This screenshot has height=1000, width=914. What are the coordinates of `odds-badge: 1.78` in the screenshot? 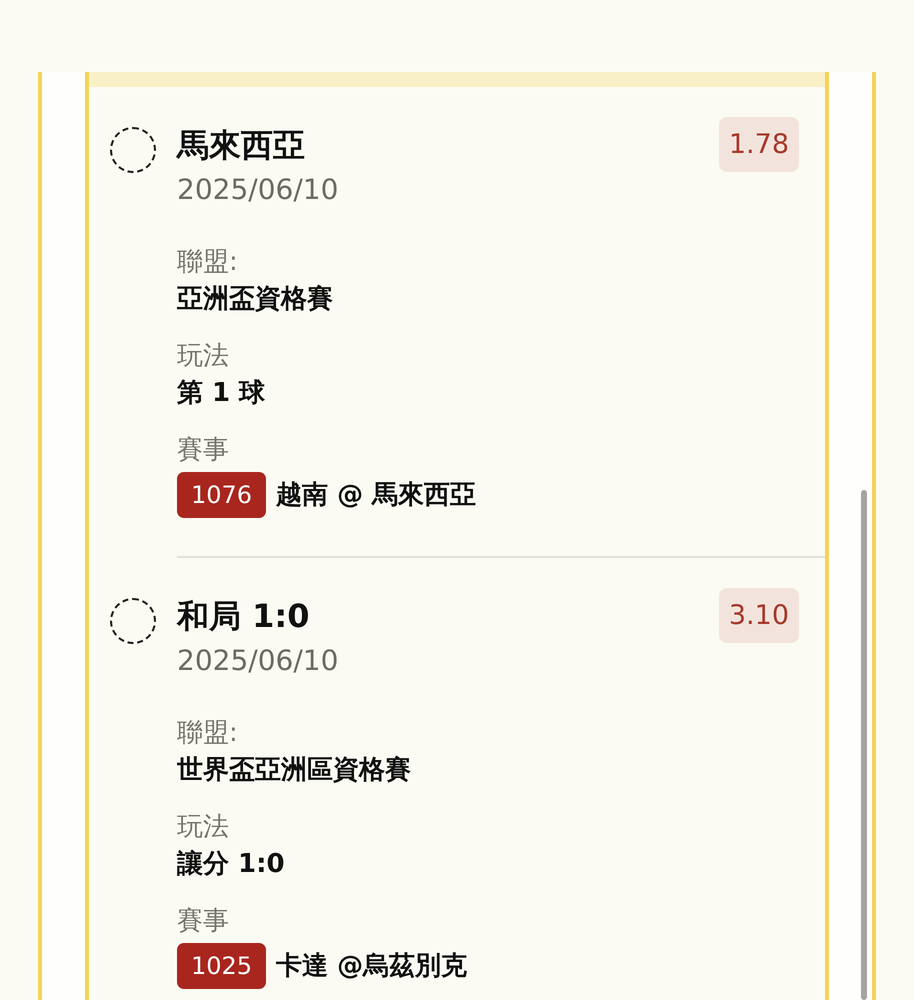 It's located at (758, 144).